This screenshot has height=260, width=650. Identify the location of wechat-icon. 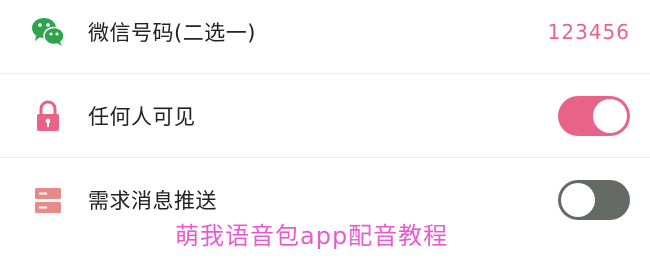
(48, 31).